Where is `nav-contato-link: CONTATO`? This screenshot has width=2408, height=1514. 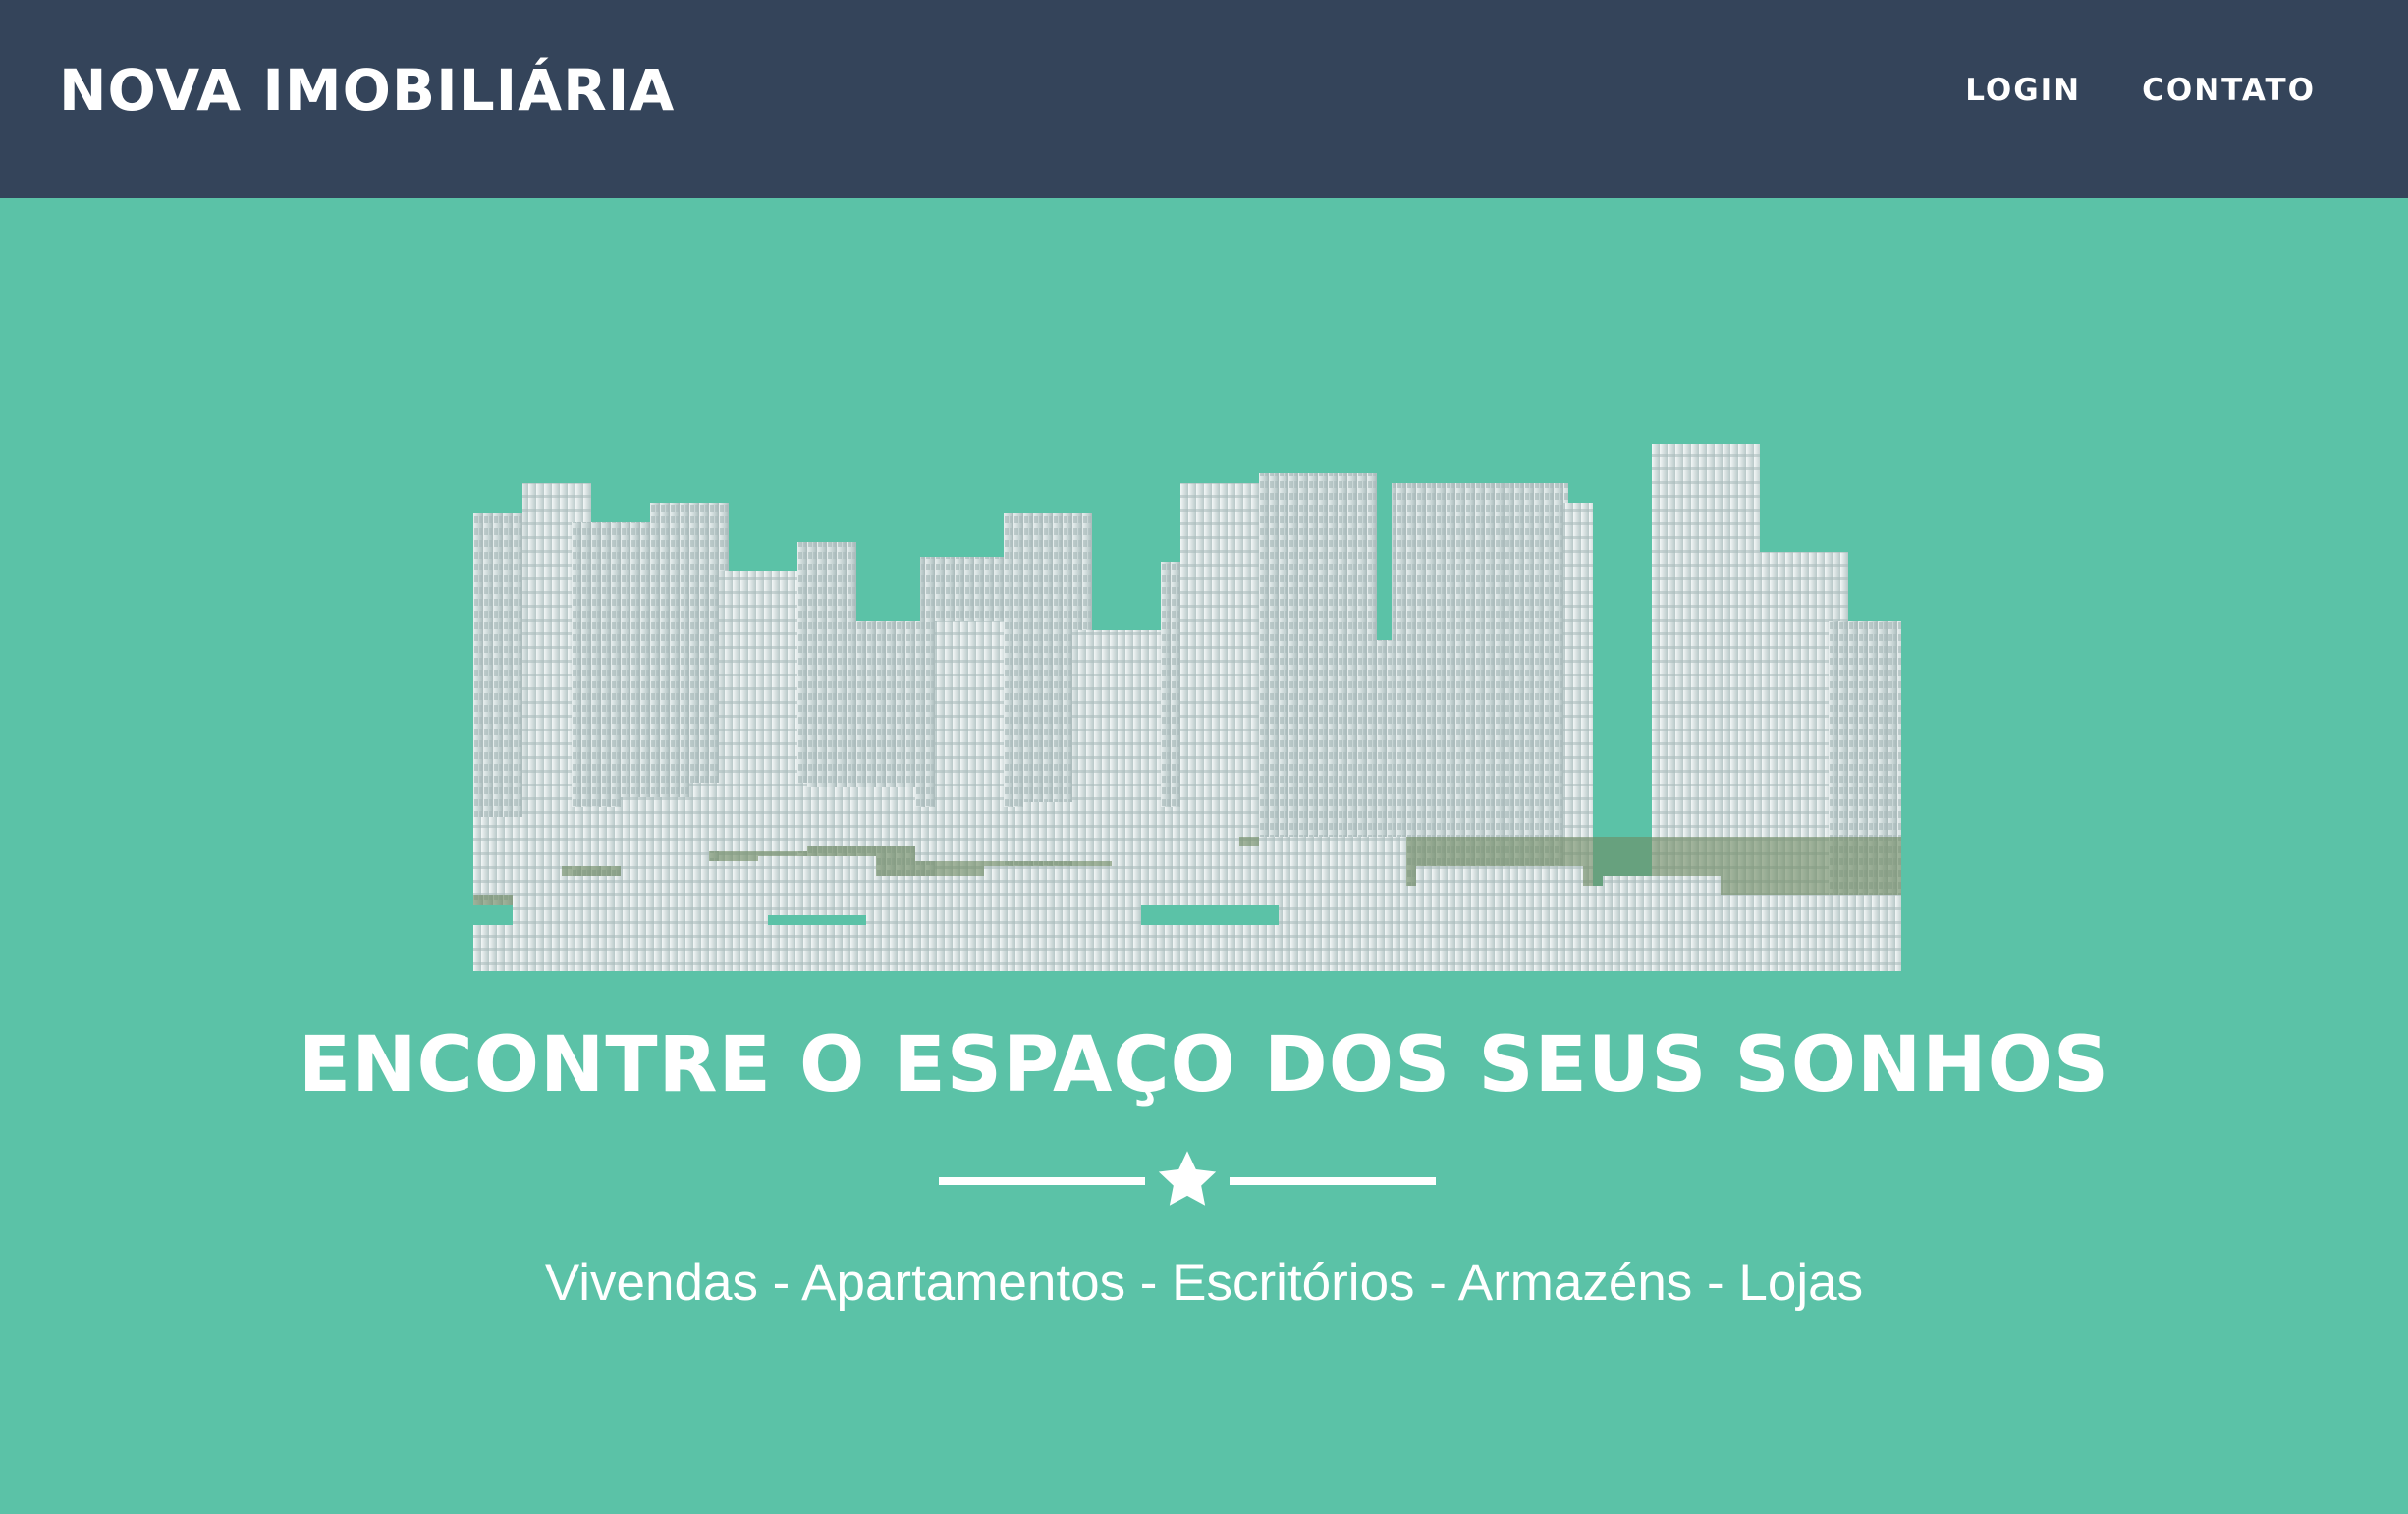
nav-contato-link: CONTATO is located at coordinates (2229, 90).